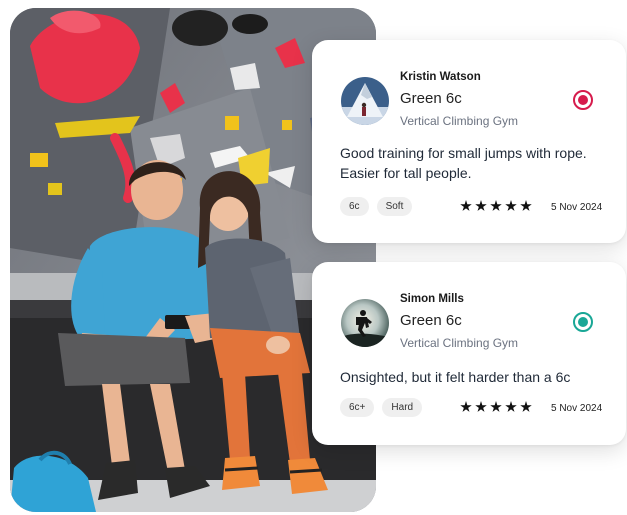  What do you see at coordinates (455, 377) in the screenshot?
I see `review-comment: Onsighted, but it felt harder than a 6c` at bounding box center [455, 377].